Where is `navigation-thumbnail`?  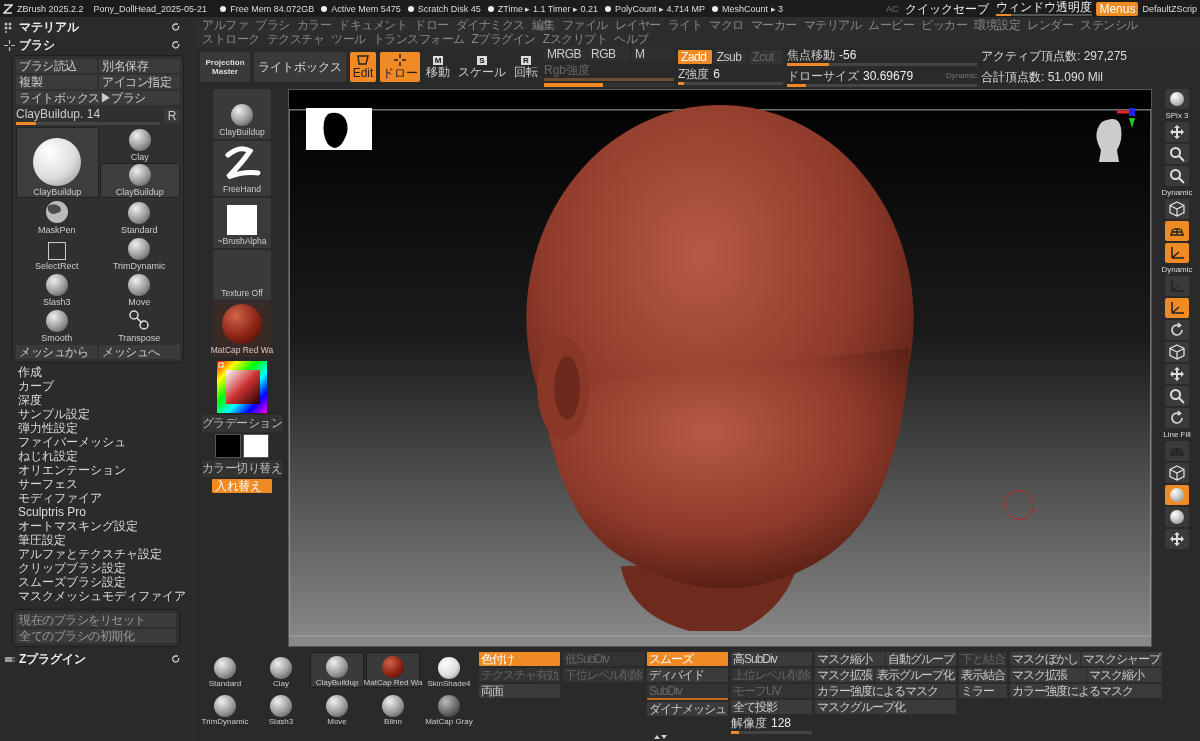
navigation-thumbnail is located at coordinates (339, 129).